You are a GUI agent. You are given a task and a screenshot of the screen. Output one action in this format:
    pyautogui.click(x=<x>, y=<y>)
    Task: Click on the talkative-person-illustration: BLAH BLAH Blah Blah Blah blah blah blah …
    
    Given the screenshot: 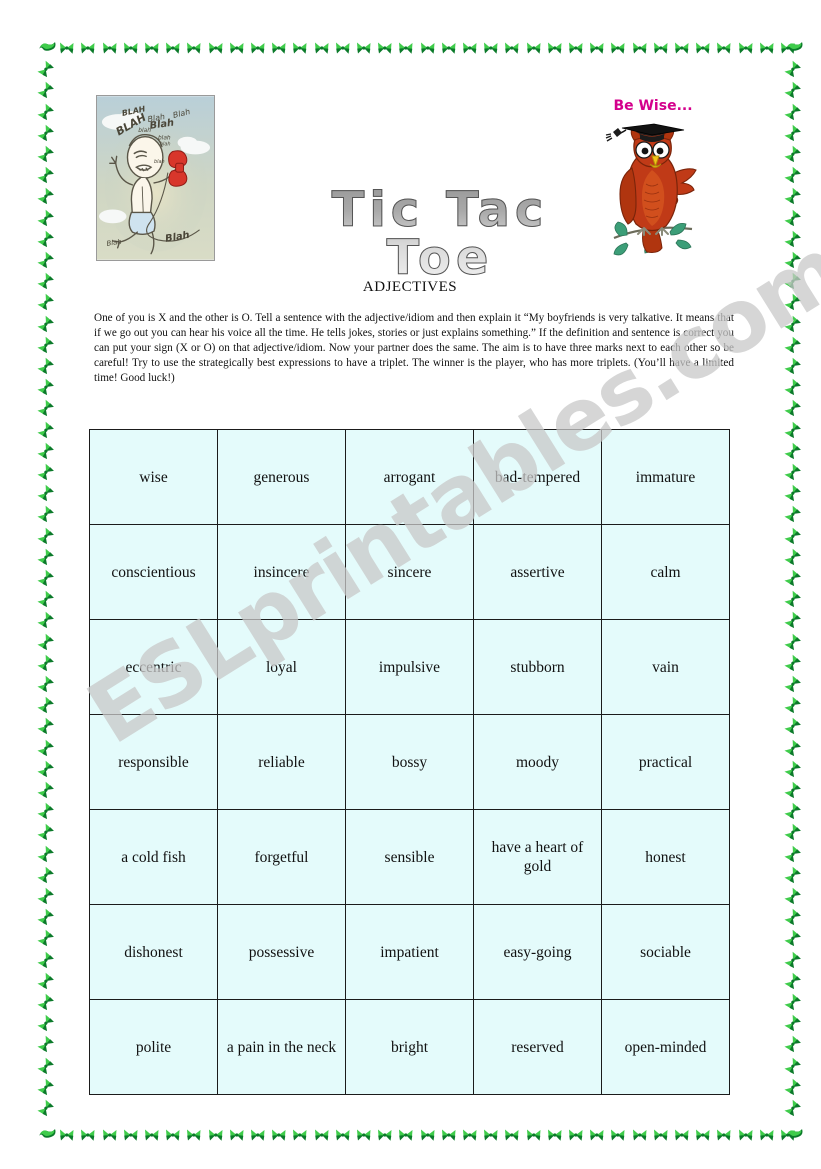 What is the action you would take?
    pyautogui.click(x=155, y=178)
    